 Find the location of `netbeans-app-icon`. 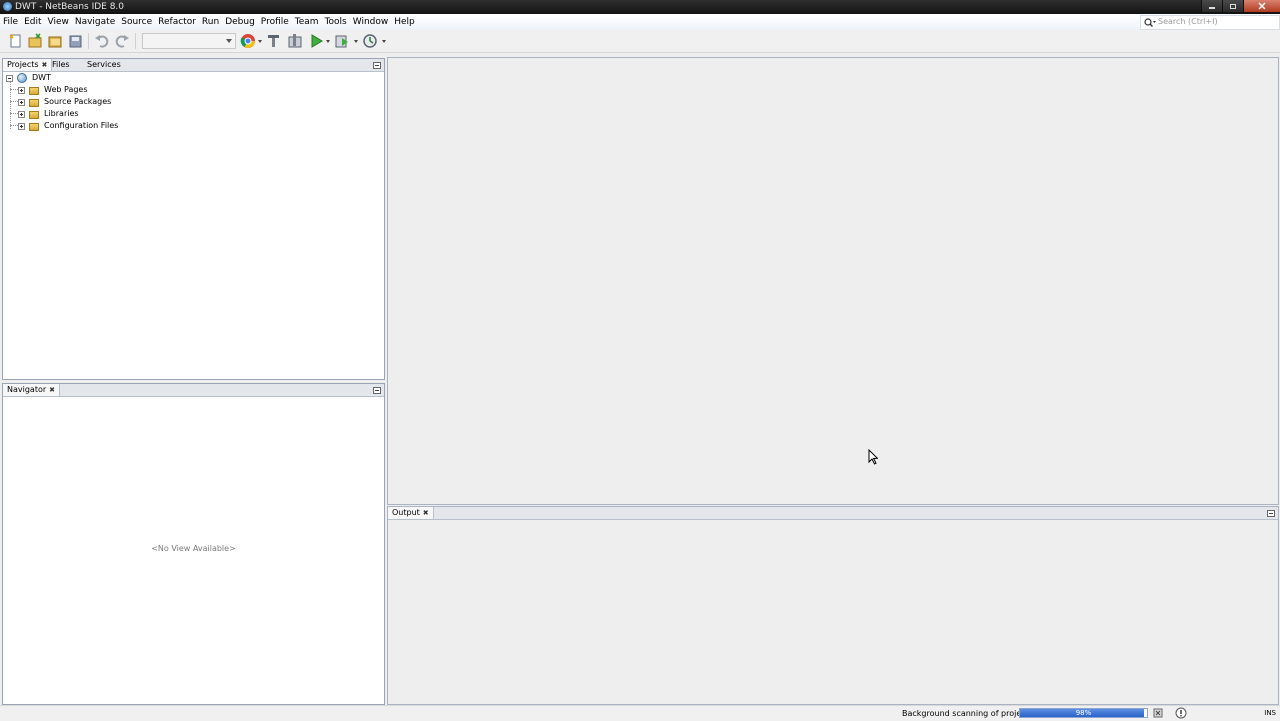

netbeans-app-icon is located at coordinates (7, 6).